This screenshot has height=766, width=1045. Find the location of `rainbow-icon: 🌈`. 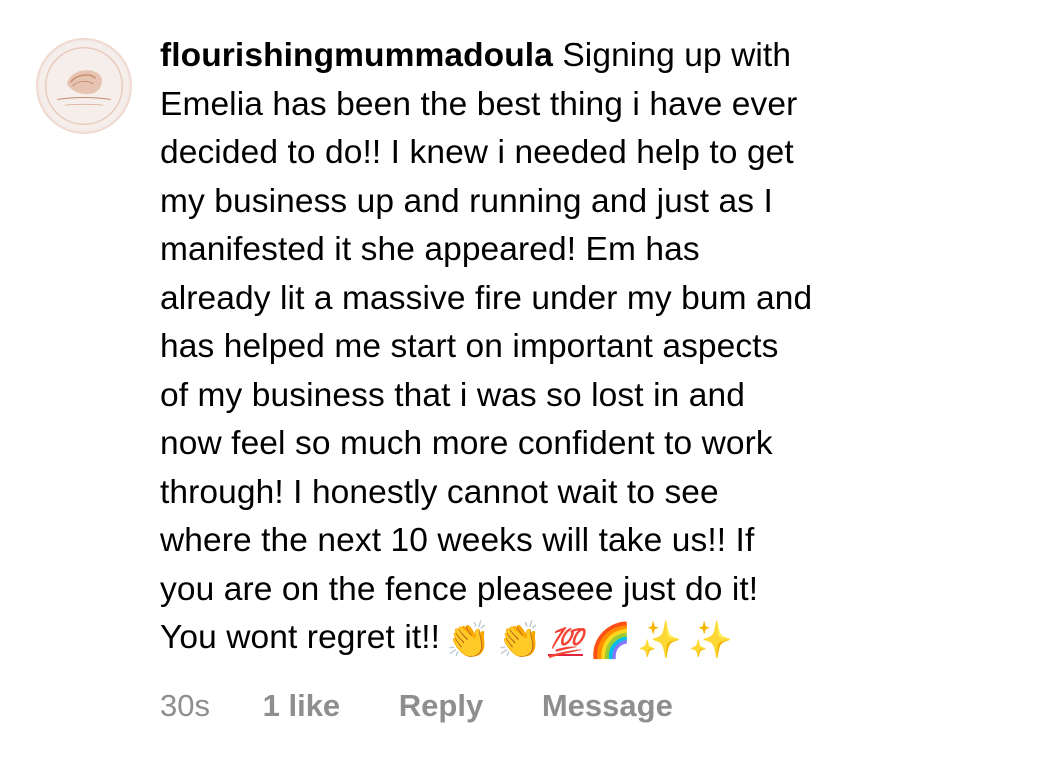

rainbow-icon: 🌈 is located at coordinates (610, 641).